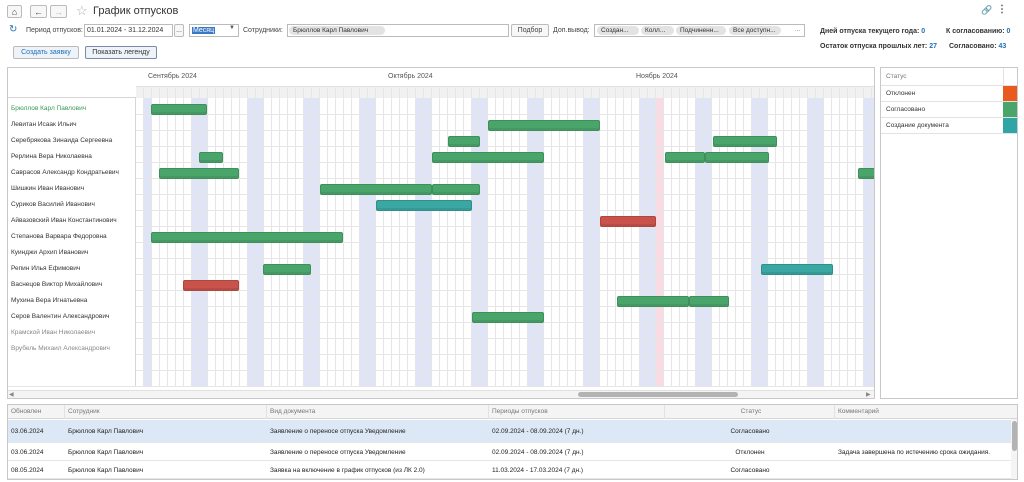 This screenshot has width=1024, height=482. What do you see at coordinates (337, 30) in the screenshot?
I see `employee-chip: Брюллов Карл Павлович` at bounding box center [337, 30].